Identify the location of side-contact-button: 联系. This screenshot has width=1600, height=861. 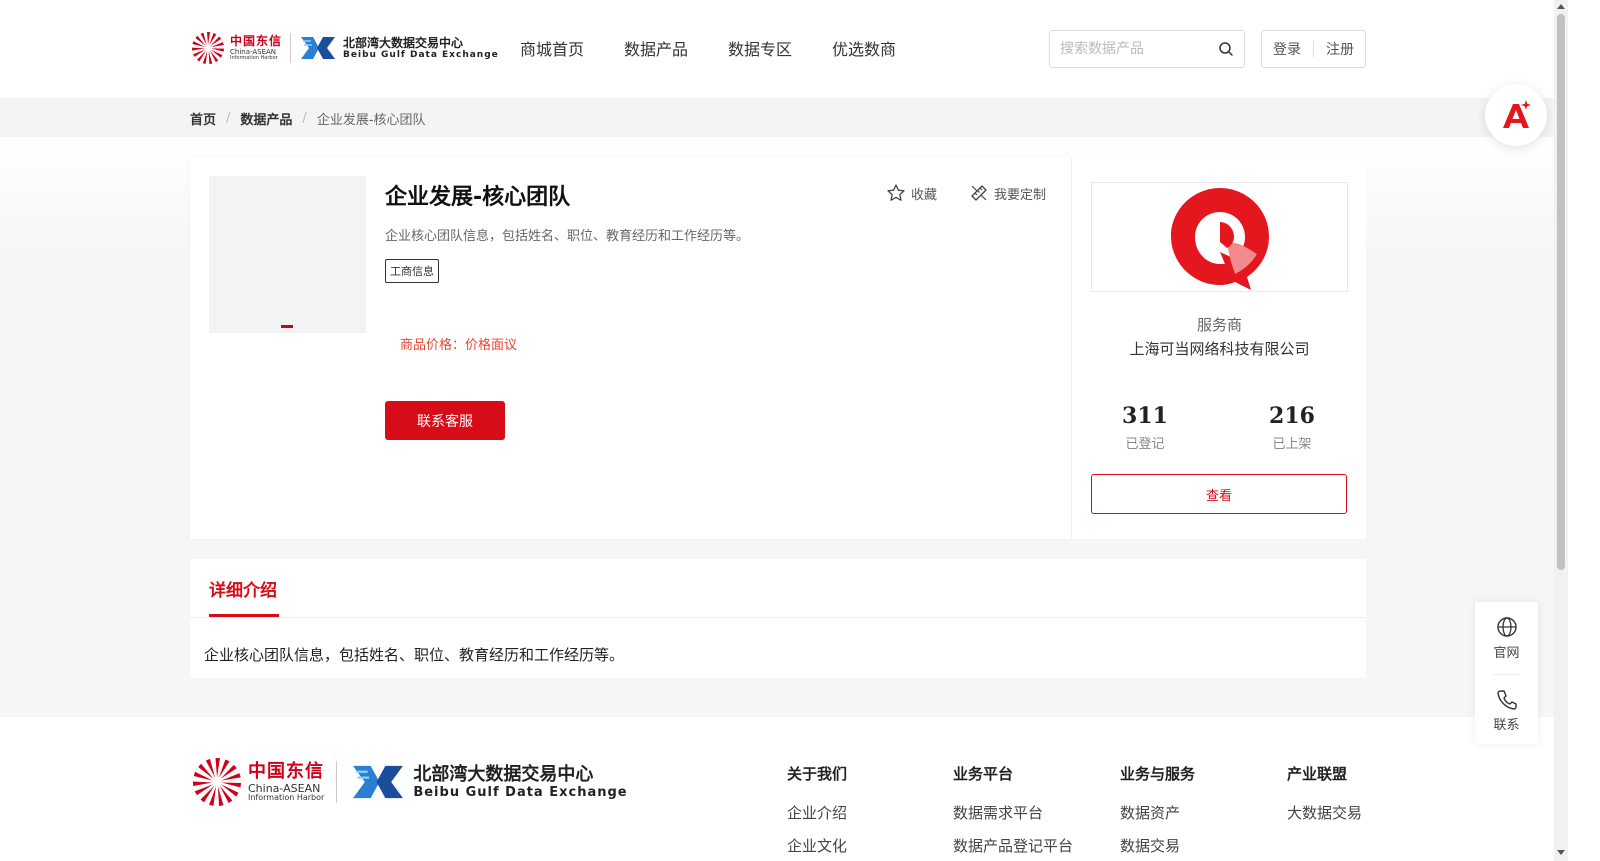
(1506, 710).